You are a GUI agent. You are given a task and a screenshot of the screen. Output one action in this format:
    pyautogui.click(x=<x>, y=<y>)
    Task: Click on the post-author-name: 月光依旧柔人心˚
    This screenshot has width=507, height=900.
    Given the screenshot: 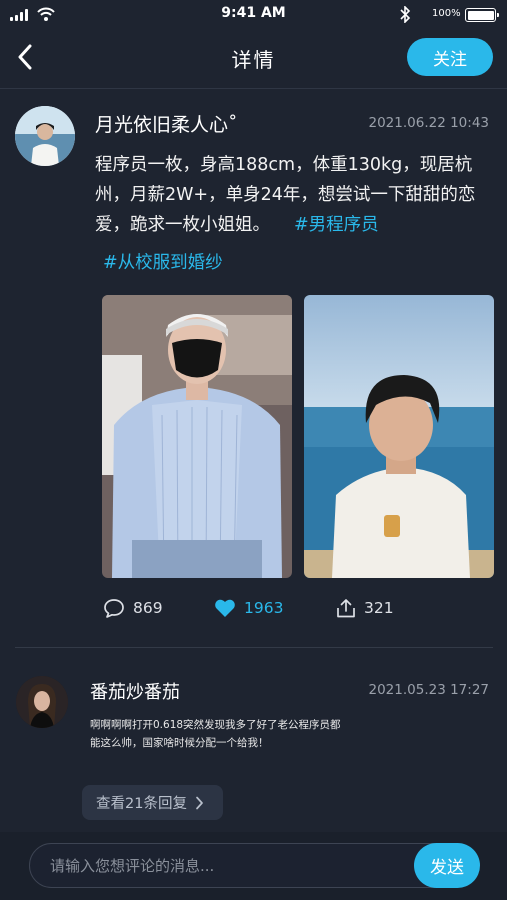 What is the action you would take?
    pyautogui.click(x=166, y=123)
    